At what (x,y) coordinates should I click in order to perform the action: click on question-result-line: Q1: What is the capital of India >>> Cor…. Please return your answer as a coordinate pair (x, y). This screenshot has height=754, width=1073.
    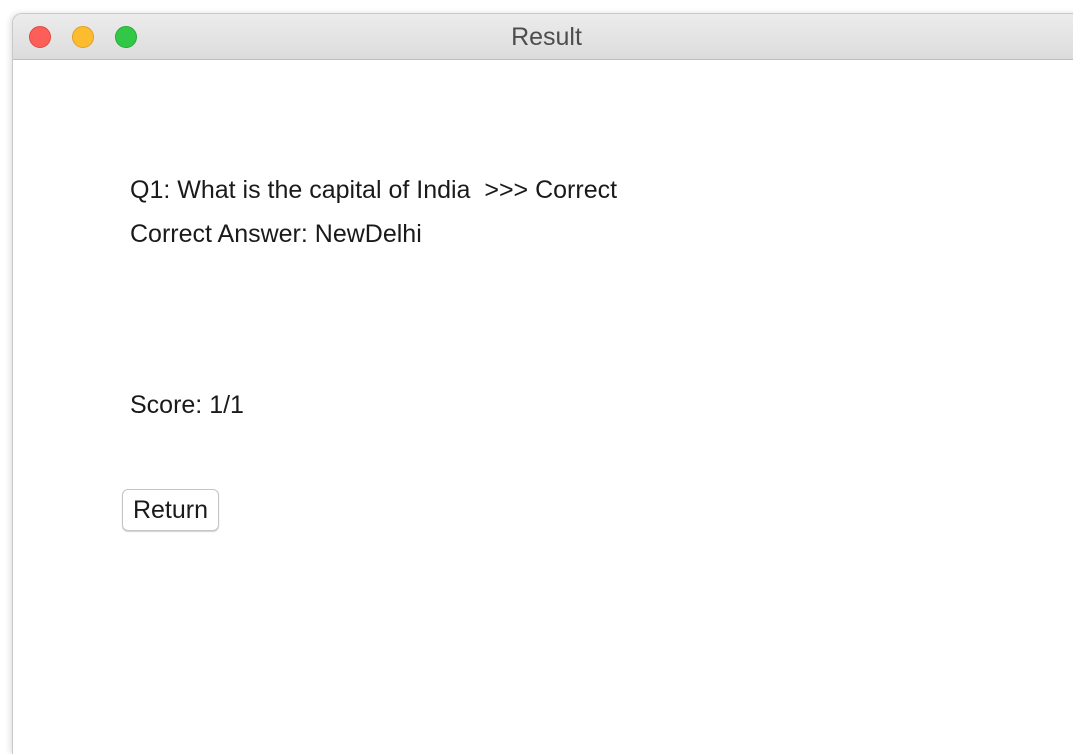
    Looking at the image, I should click on (374, 190).